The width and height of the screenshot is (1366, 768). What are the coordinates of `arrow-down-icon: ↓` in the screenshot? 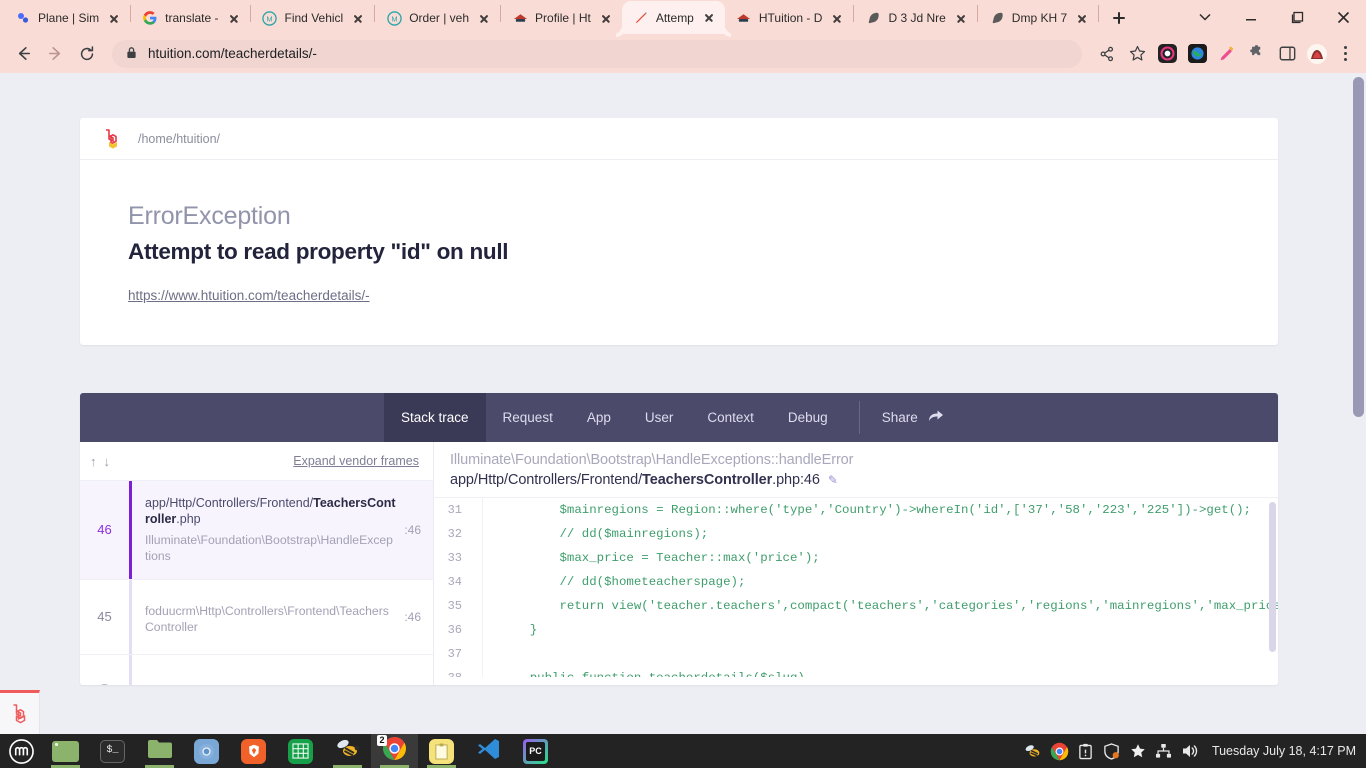 It's located at (107, 461).